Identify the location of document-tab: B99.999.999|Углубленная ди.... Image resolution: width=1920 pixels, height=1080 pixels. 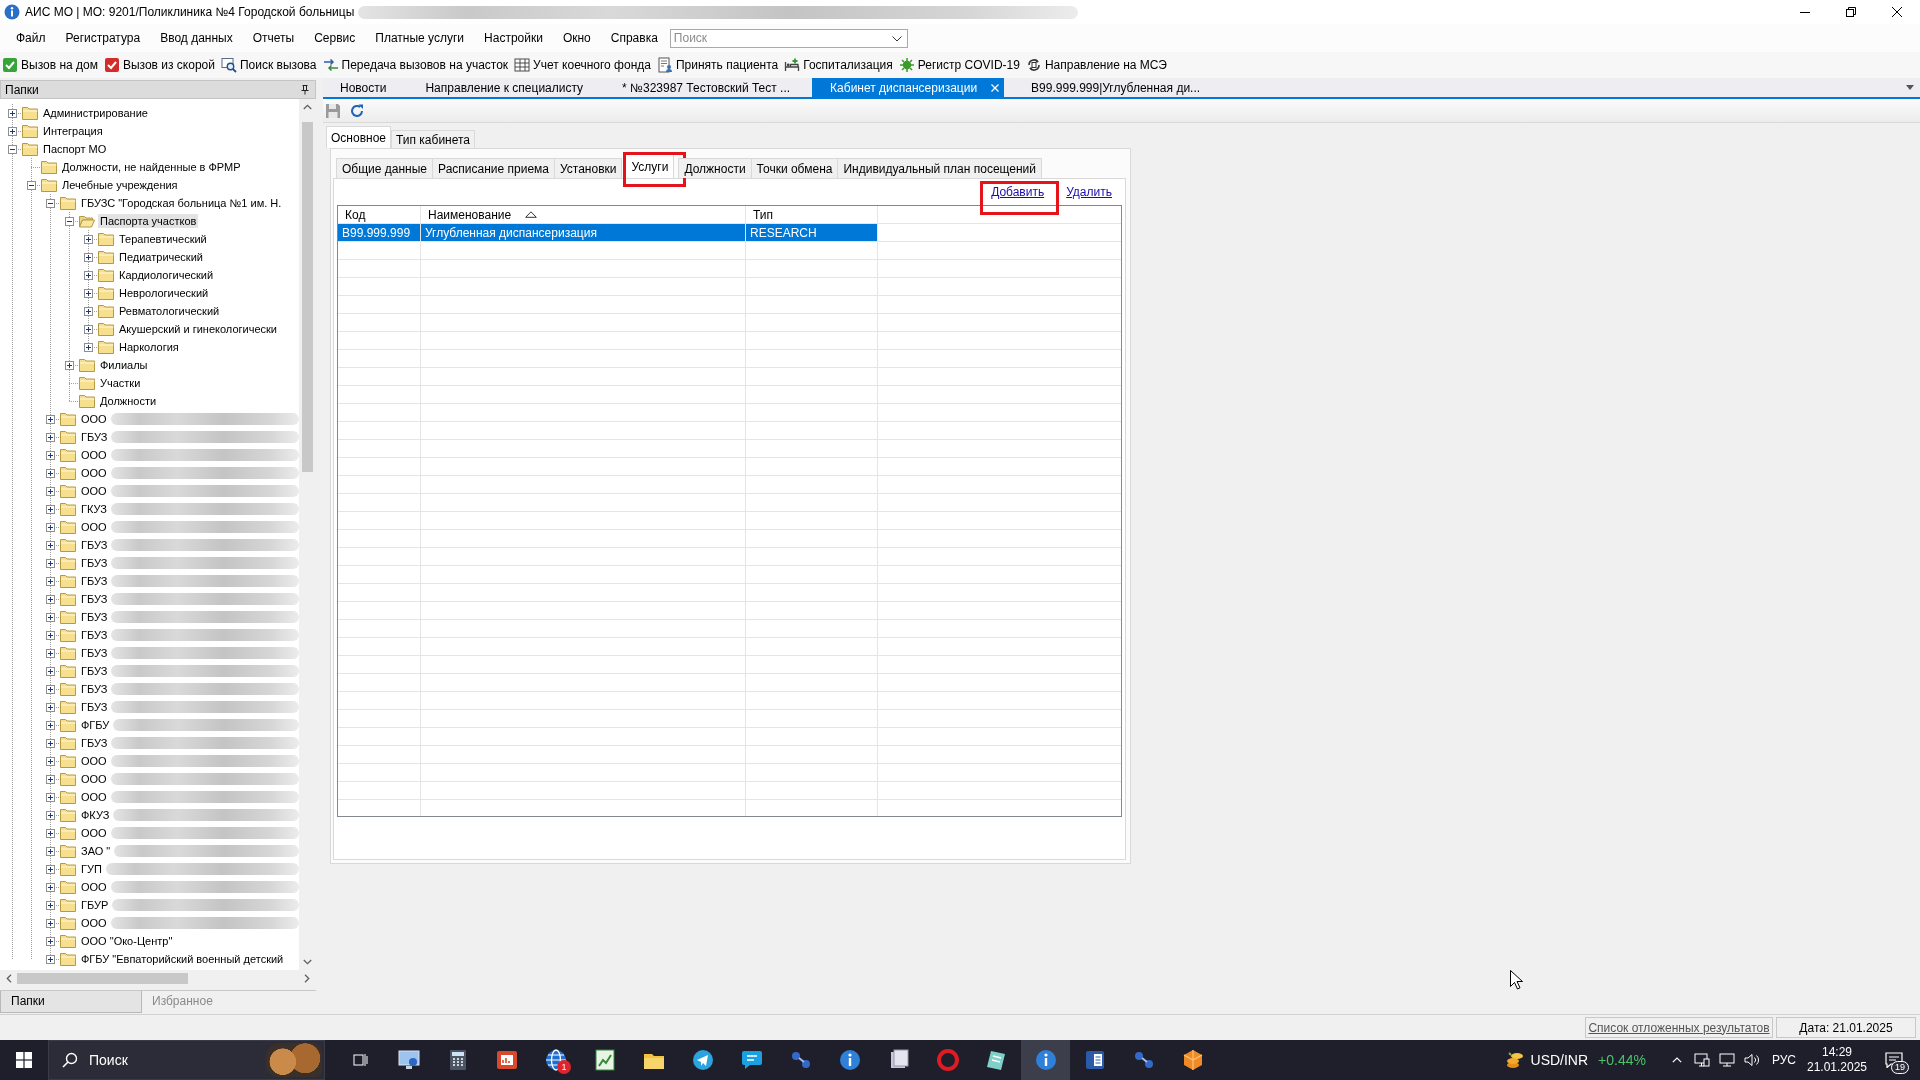
(1118, 87).